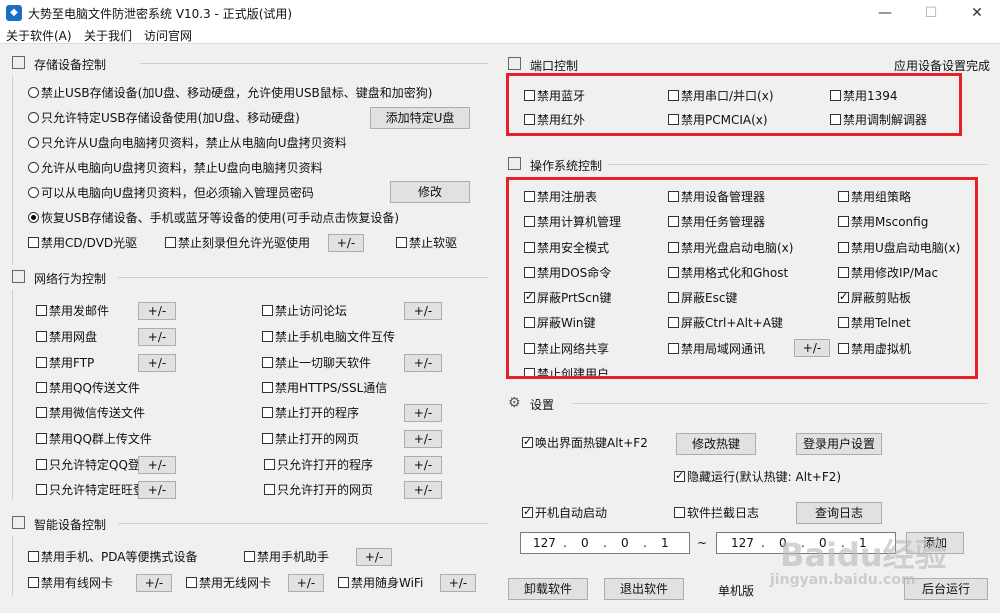 This screenshot has width=1000, height=613. I want to click on net-left-plus-minus-7: +/-, so click(157, 465).